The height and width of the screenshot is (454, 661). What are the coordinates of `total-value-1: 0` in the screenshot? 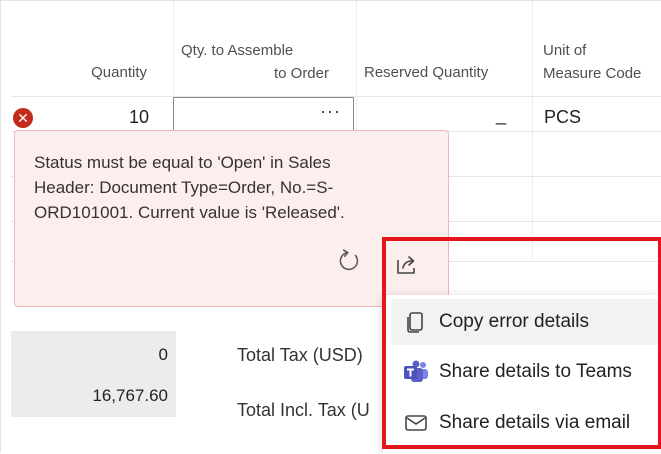 It's located at (163, 354).